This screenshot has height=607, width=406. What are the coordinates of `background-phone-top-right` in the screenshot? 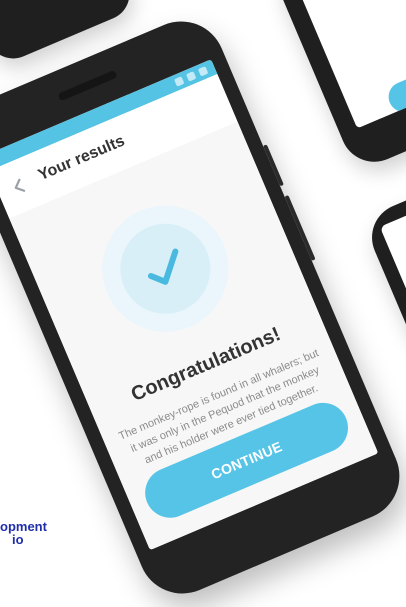 It's located at (338, 86).